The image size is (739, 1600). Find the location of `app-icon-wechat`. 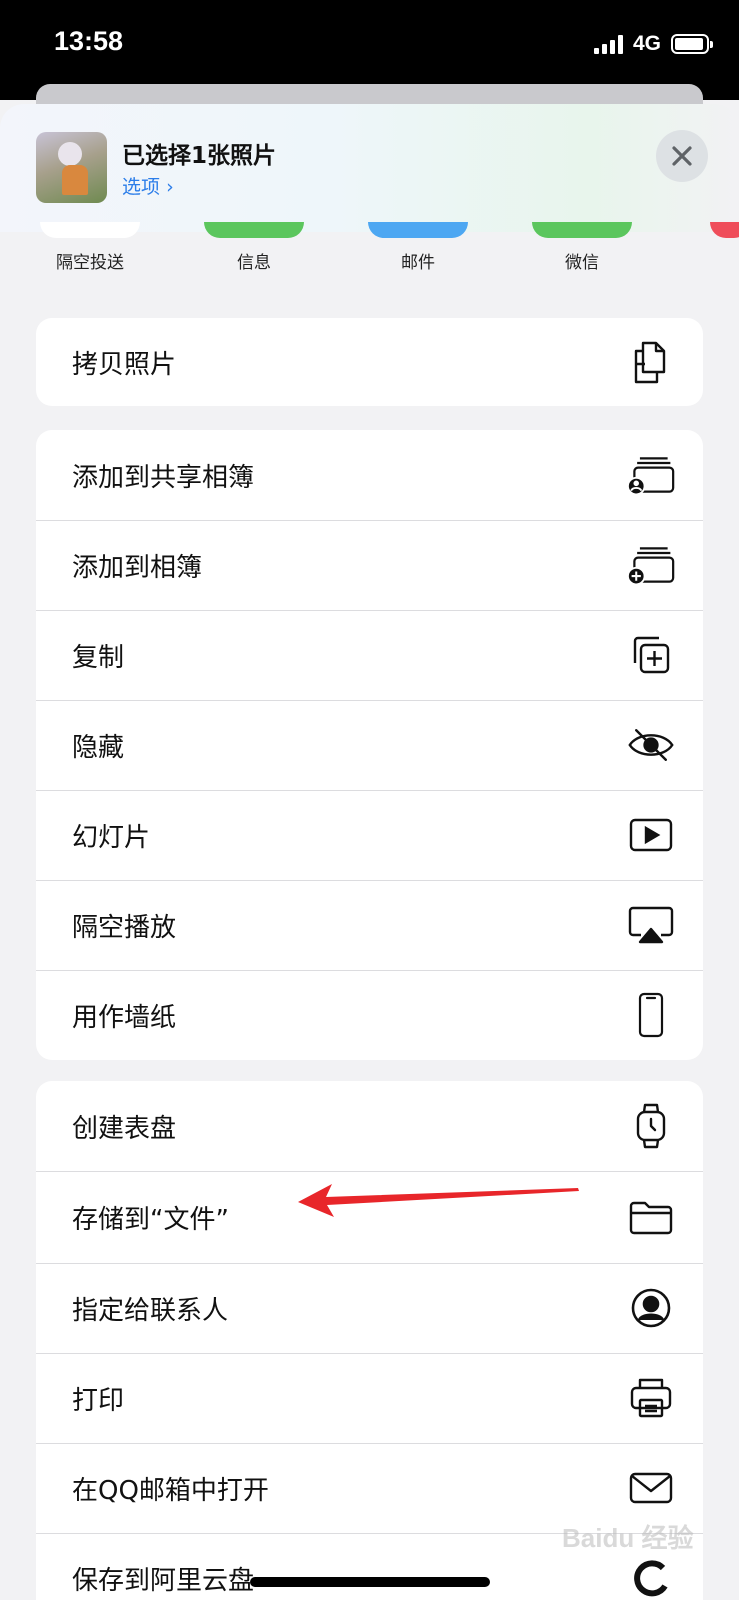

app-icon-wechat is located at coordinates (582, 230).